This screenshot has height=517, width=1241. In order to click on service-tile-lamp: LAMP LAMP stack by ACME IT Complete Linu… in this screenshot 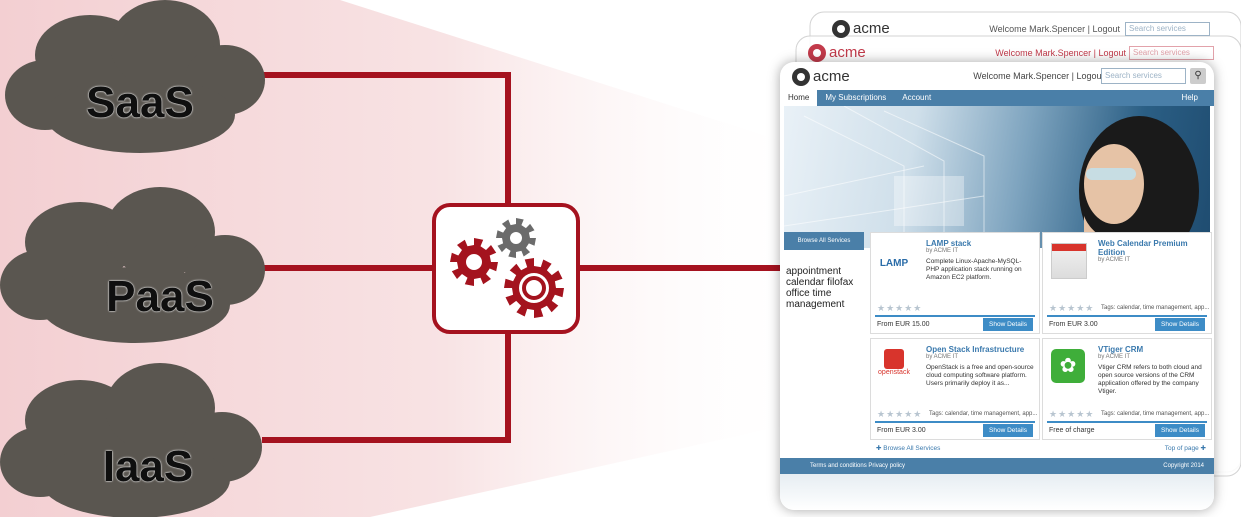, I will do `click(955, 283)`.